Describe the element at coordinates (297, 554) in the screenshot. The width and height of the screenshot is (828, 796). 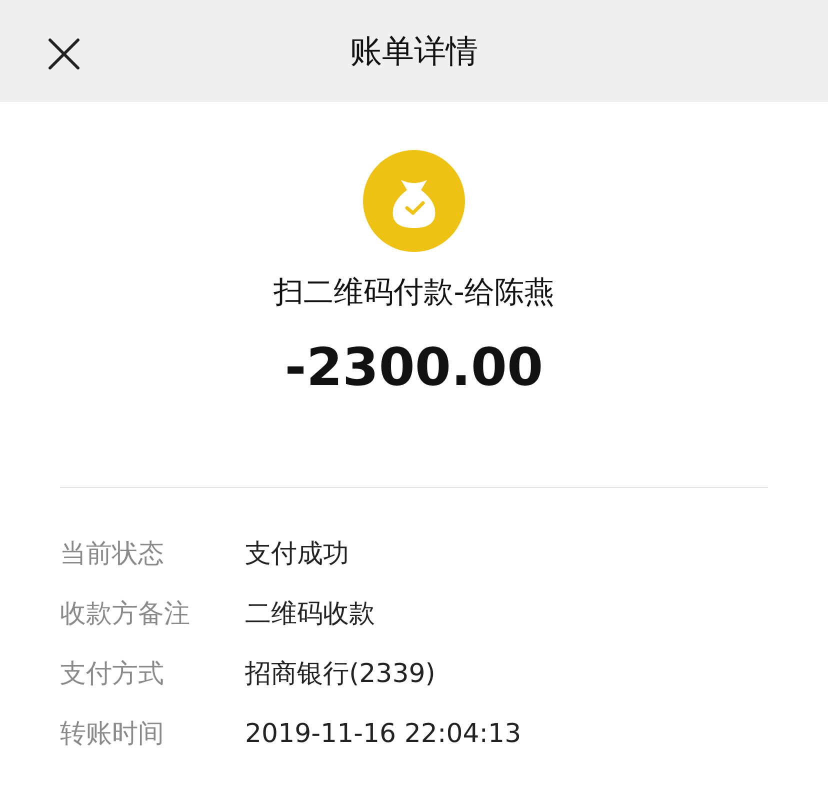
I see `detail-value: 支付成功` at that location.